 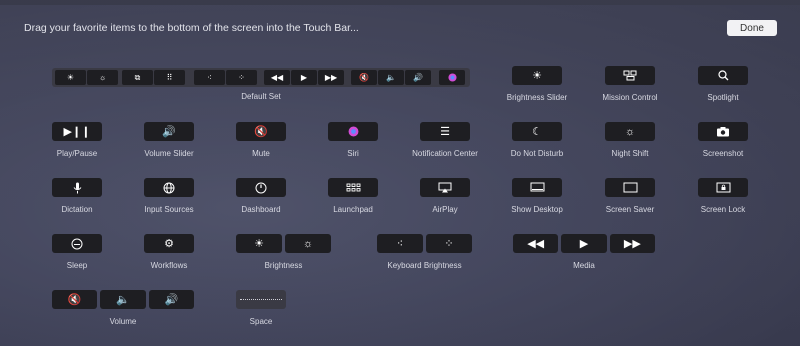 What do you see at coordinates (630, 140) in the screenshot?
I see `night-shift-item: ☼ Night Shift` at bounding box center [630, 140].